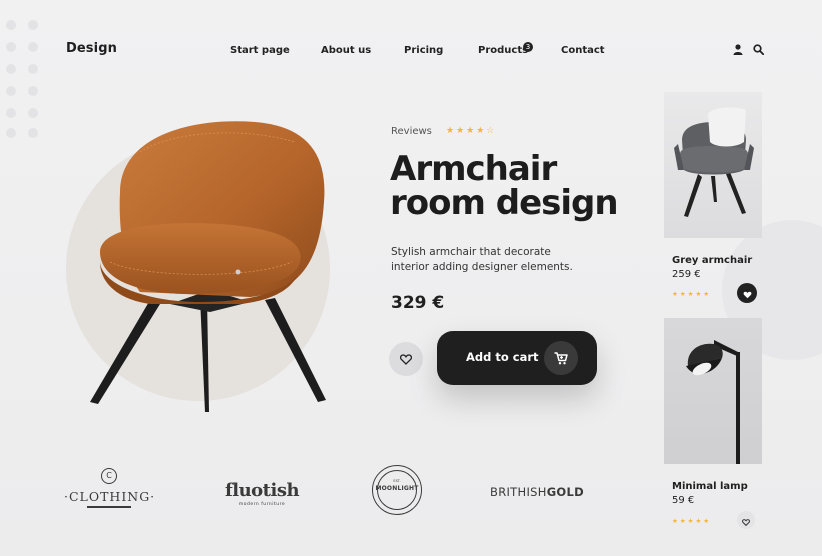 The image size is (822, 556). Describe the element at coordinates (397, 481) in the screenshot. I see `moonlight-small-text: EST.` at that location.